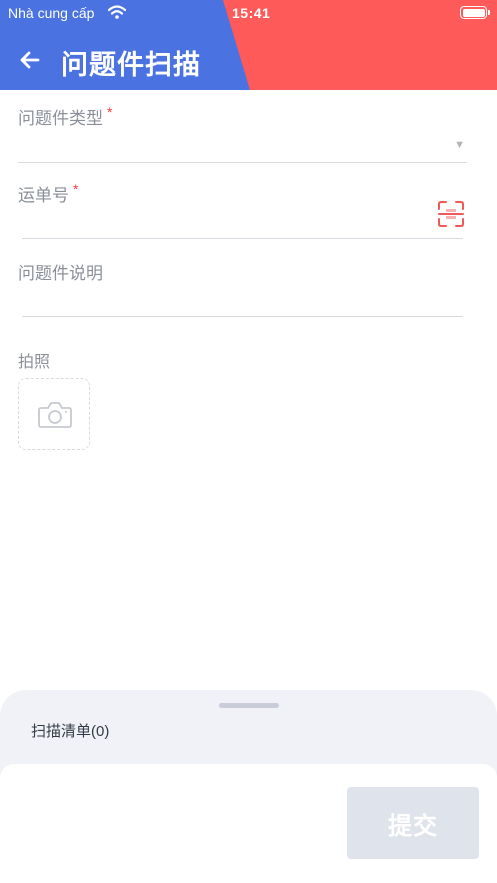 The height and width of the screenshot is (883, 497). I want to click on type-field-label-text: 问题件类型, so click(60, 118).